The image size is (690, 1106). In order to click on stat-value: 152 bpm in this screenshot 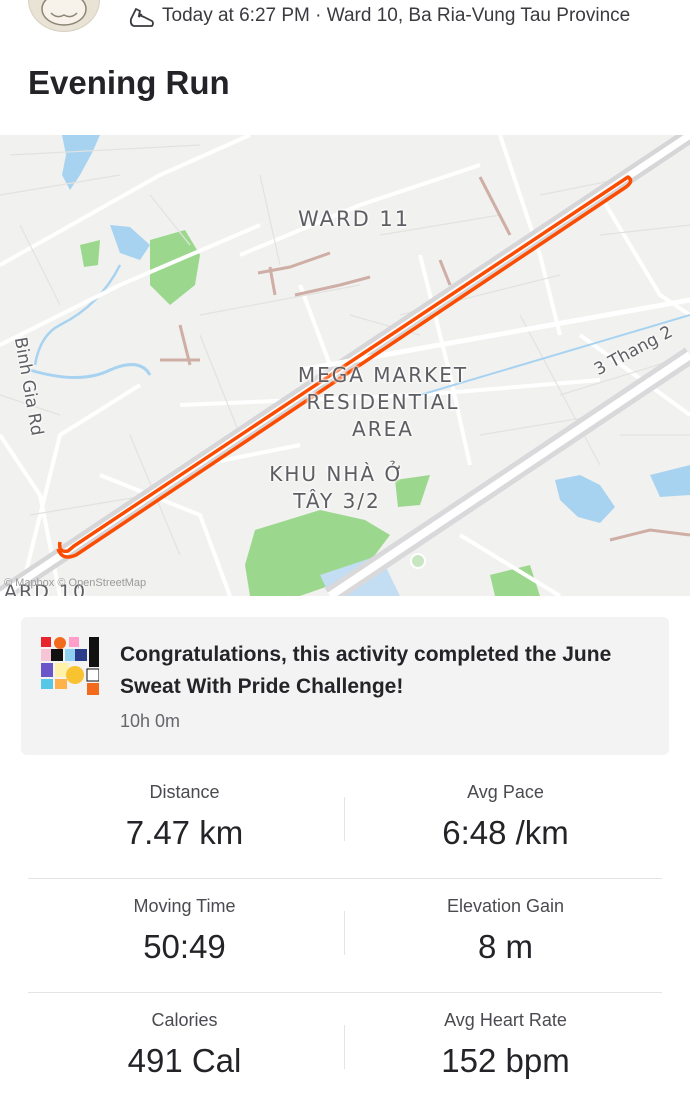, I will do `click(505, 1060)`.